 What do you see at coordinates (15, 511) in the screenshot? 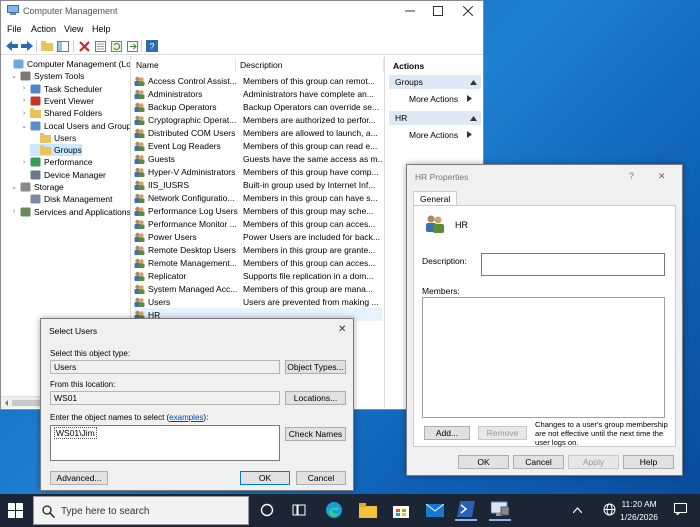
I see `start-button` at bounding box center [15, 511].